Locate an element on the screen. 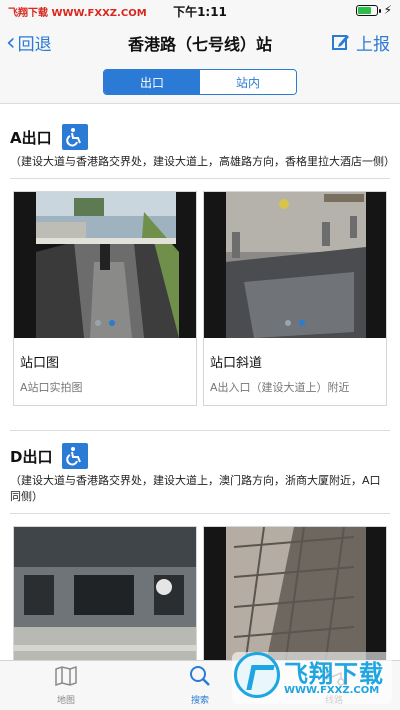 The height and width of the screenshot is (710, 400). status-time: 下午1:11 is located at coordinates (200, 12).